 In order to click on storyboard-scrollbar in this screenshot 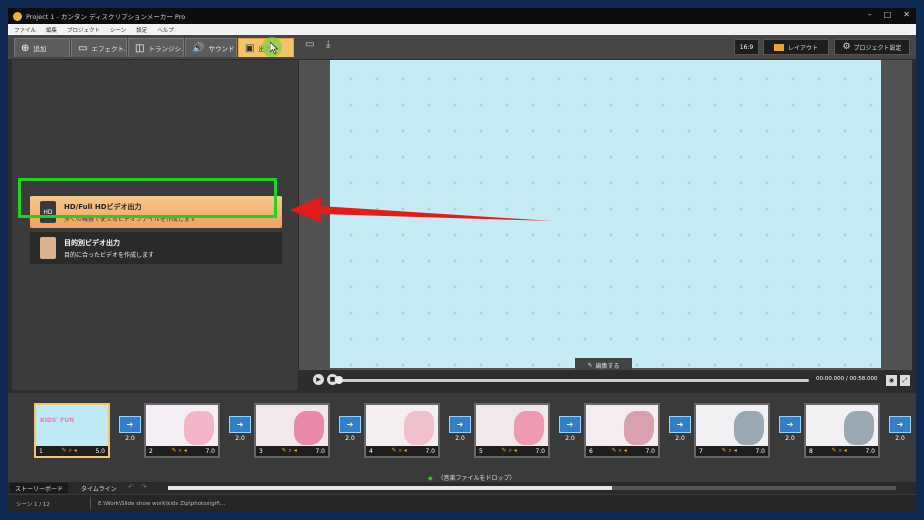, I will do `click(532, 488)`.